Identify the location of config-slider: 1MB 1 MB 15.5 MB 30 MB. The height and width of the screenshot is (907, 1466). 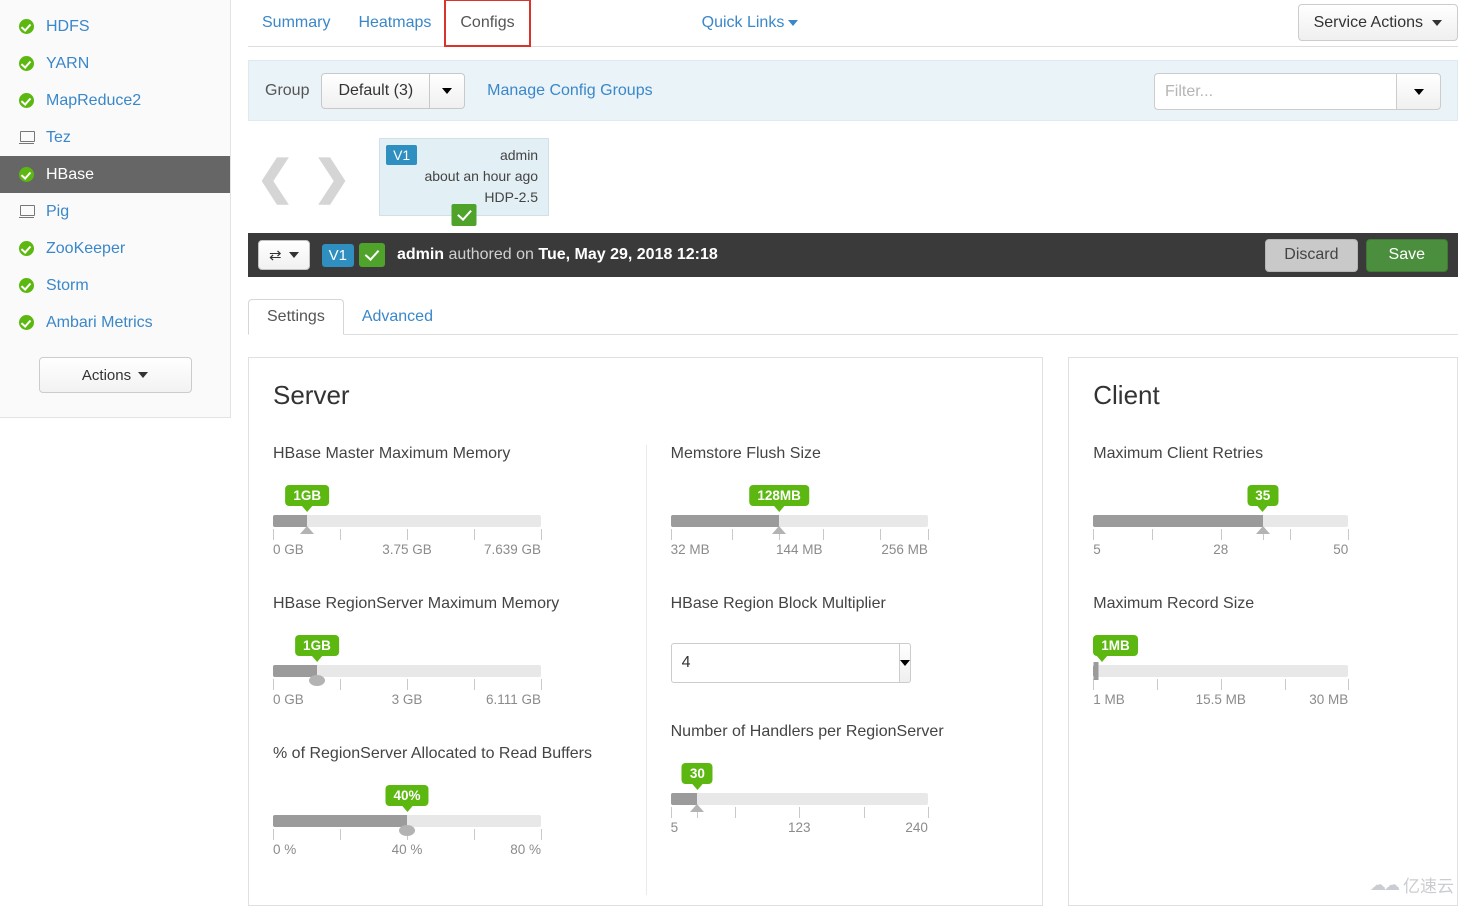
(1221, 671).